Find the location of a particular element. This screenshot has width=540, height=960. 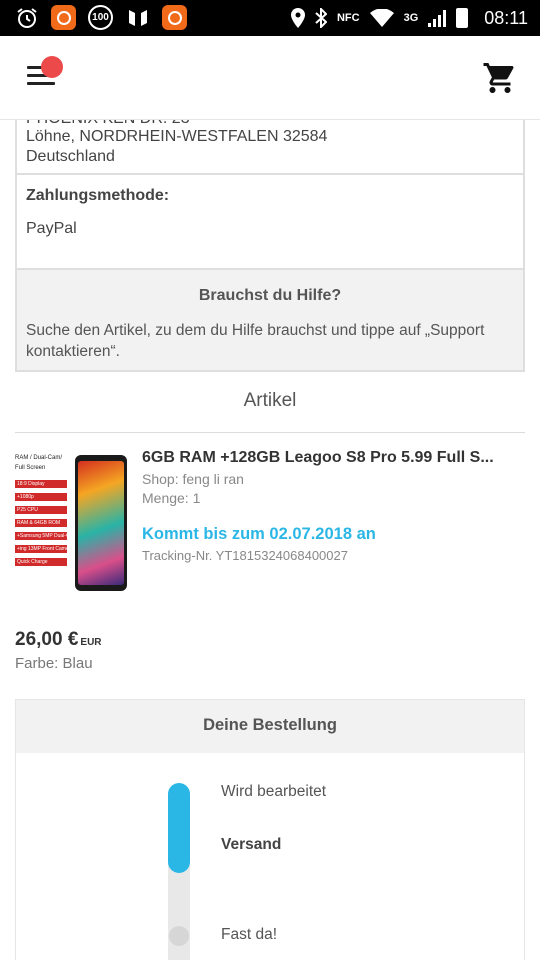

battery-badge-text: 100 is located at coordinates (100, 17).